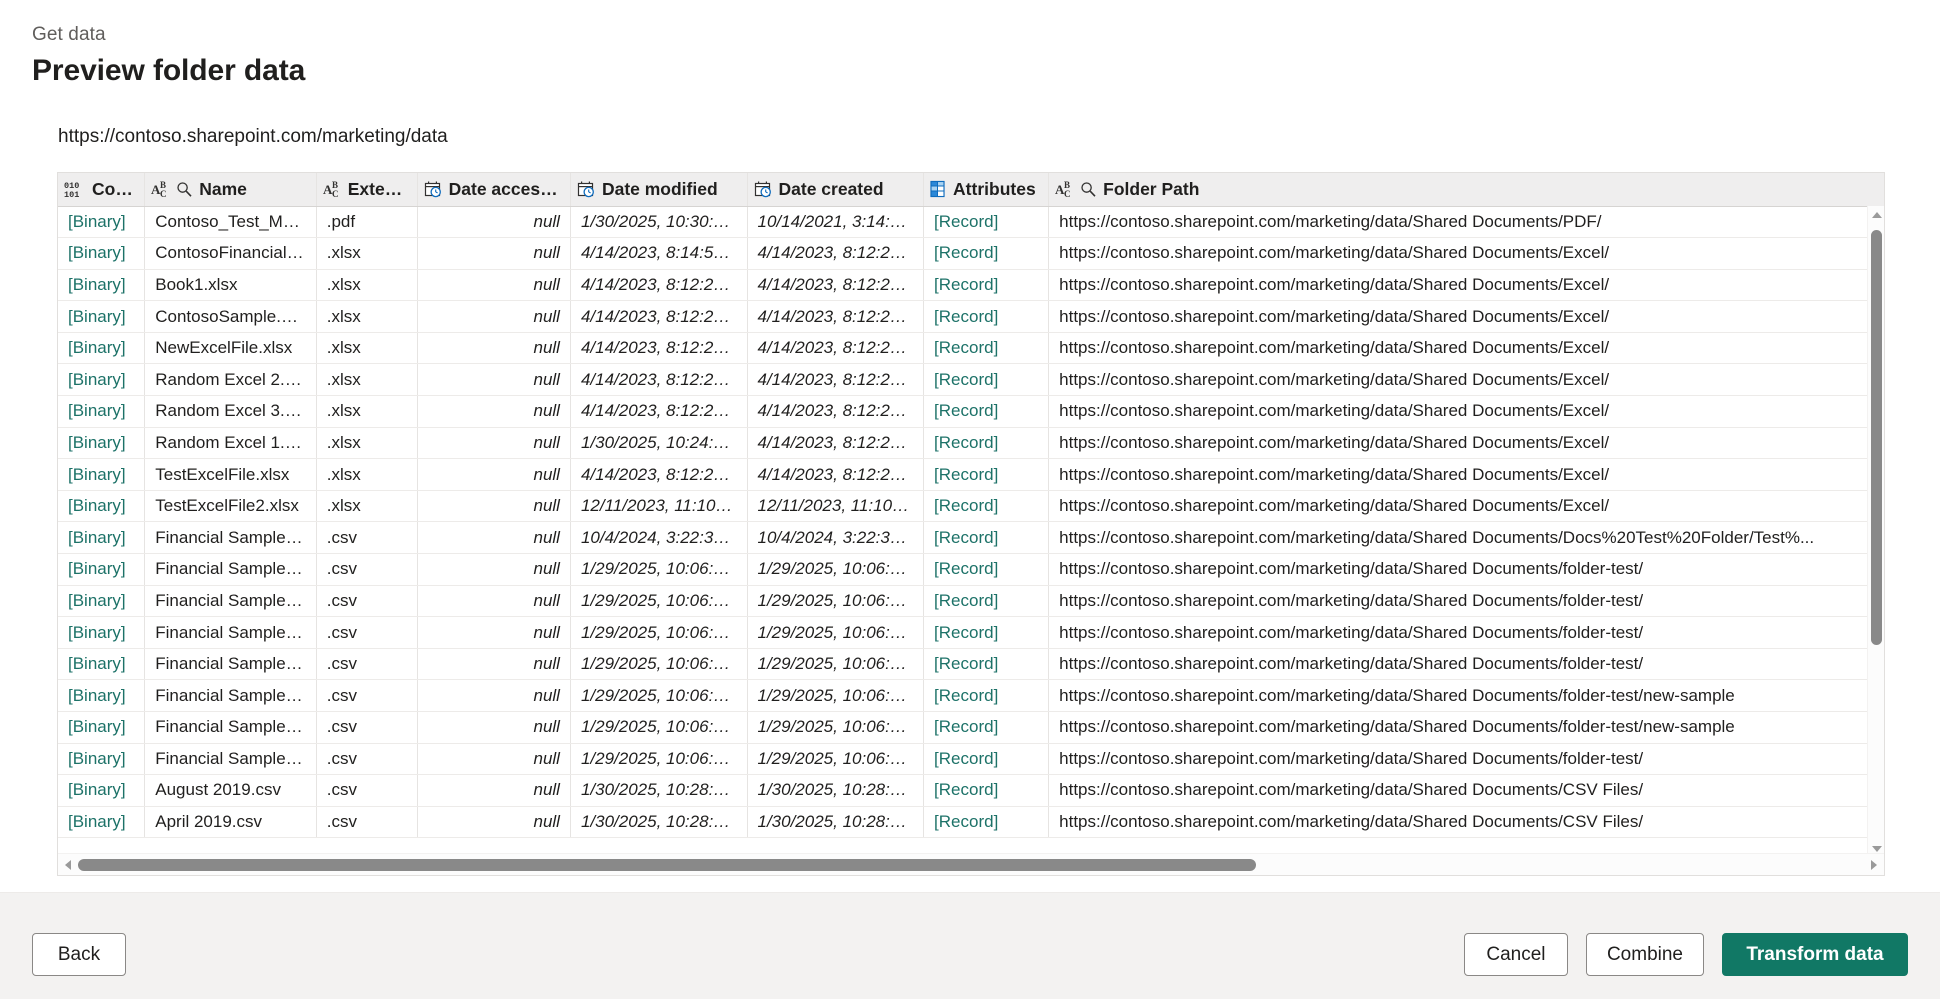 The image size is (1940, 999). I want to click on cell-name: Random Excel 1.xlsx, so click(230, 443).